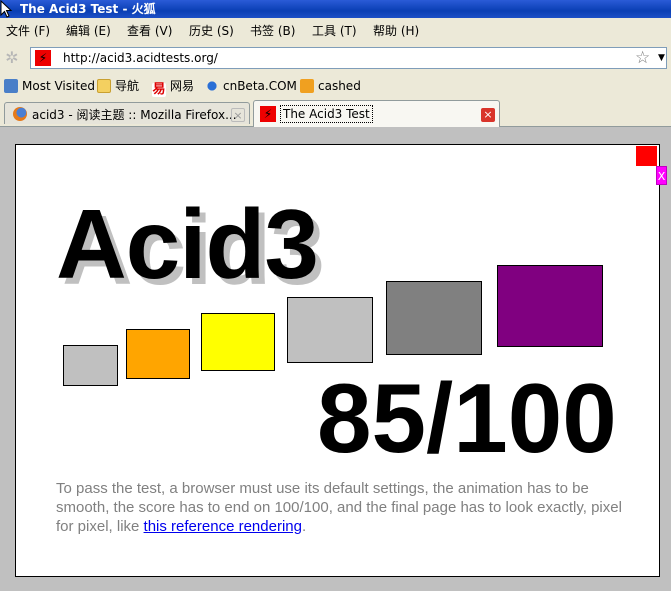  Describe the element at coordinates (140, 58) in the screenshot. I see `url-text: http://acid3.acidtests.org/` at that location.